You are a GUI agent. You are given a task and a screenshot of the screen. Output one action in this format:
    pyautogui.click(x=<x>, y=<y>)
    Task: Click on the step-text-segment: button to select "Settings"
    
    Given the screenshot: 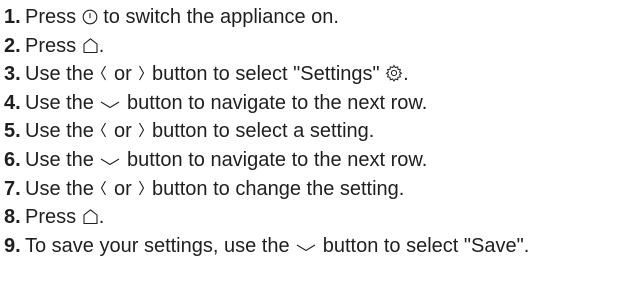 What is the action you would take?
    pyautogui.click(x=266, y=74)
    